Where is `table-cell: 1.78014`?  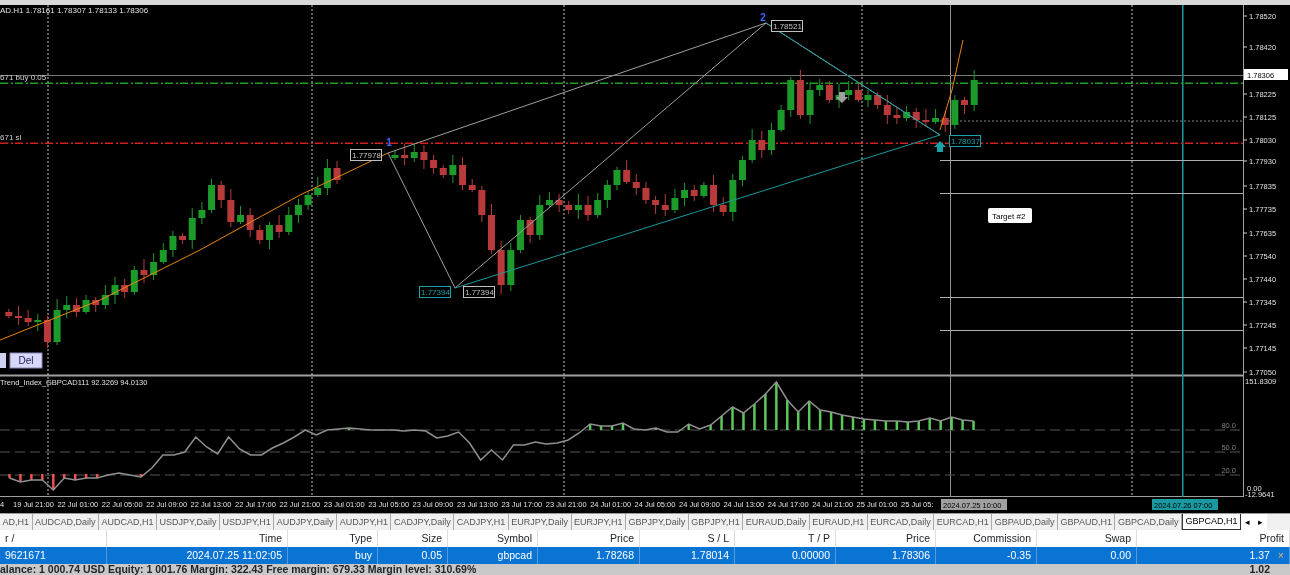
table-cell: 1.78014 is located at coordinates (710, 555).